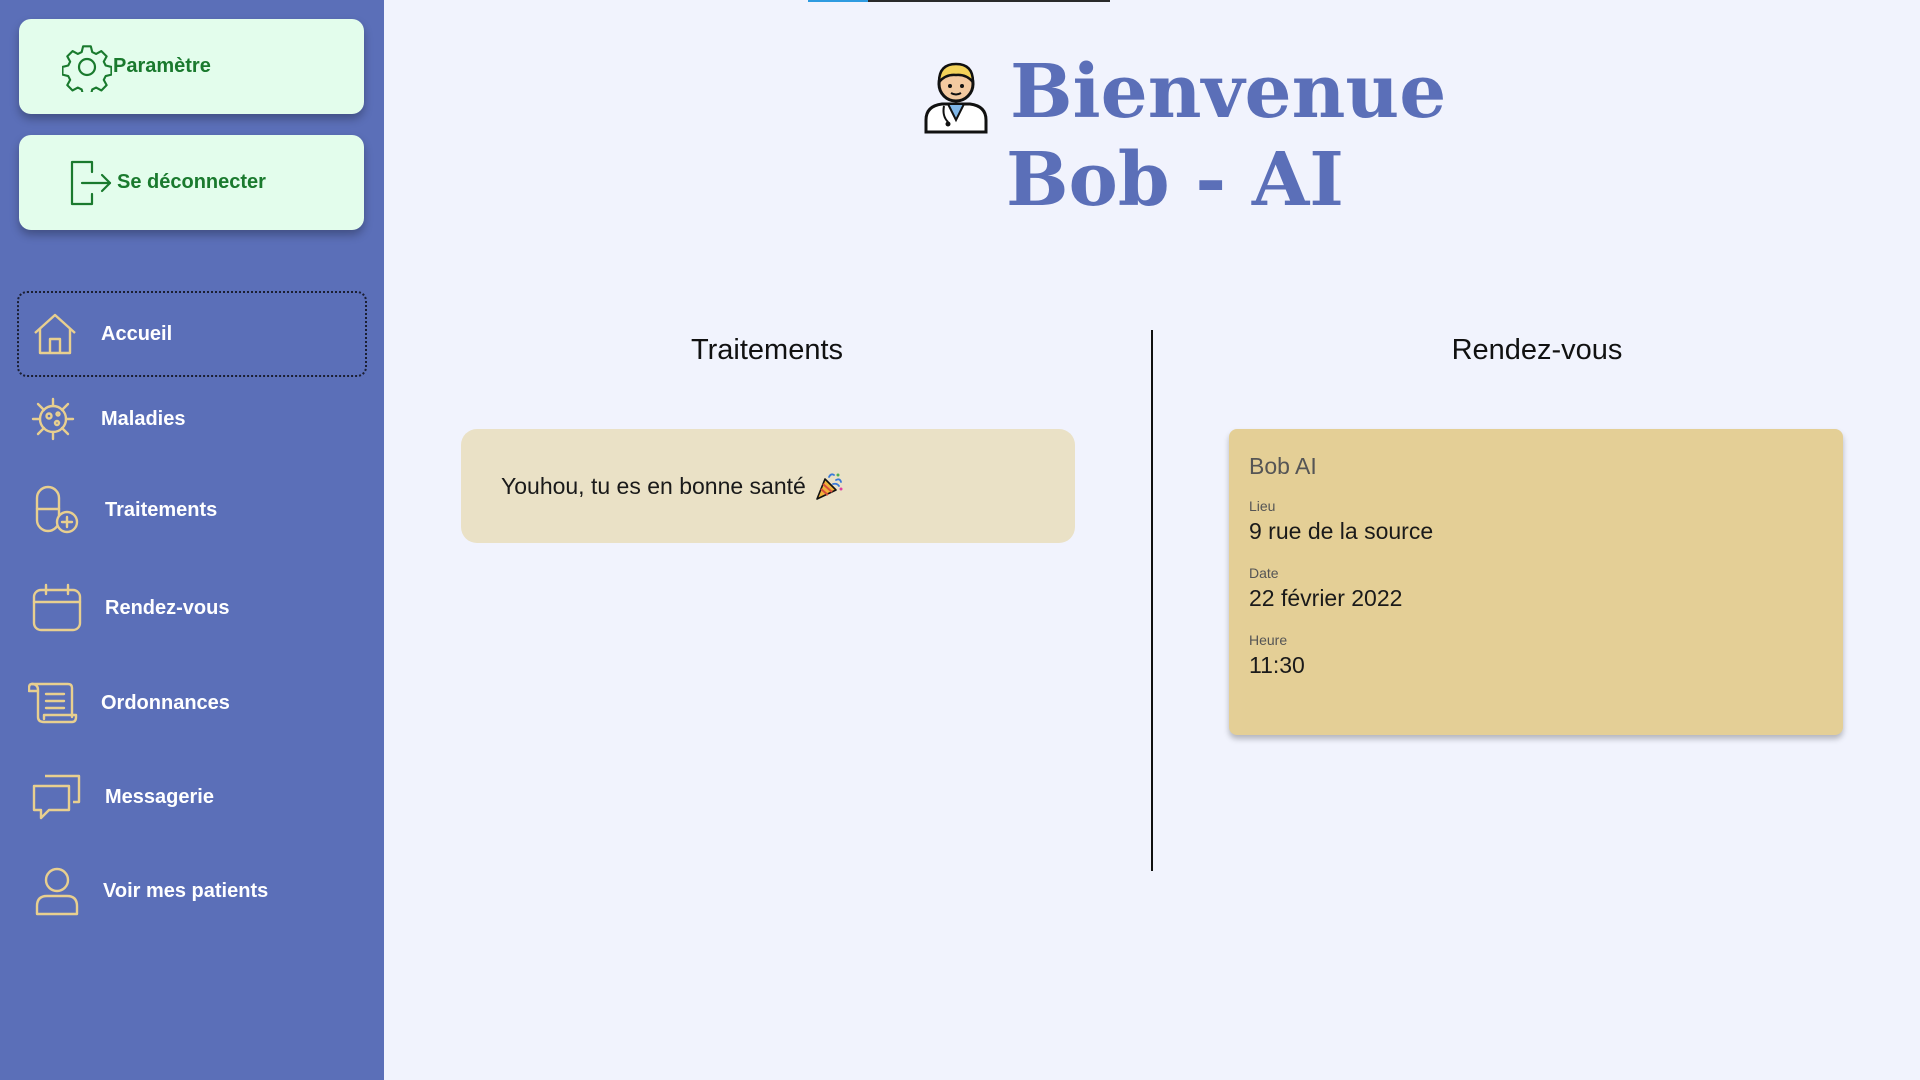  What do you see at coordinates (1537, 350) in the screenshot?
I see `rendez-vous-title: Rendez-vous` at bounding box center [1537, 350].